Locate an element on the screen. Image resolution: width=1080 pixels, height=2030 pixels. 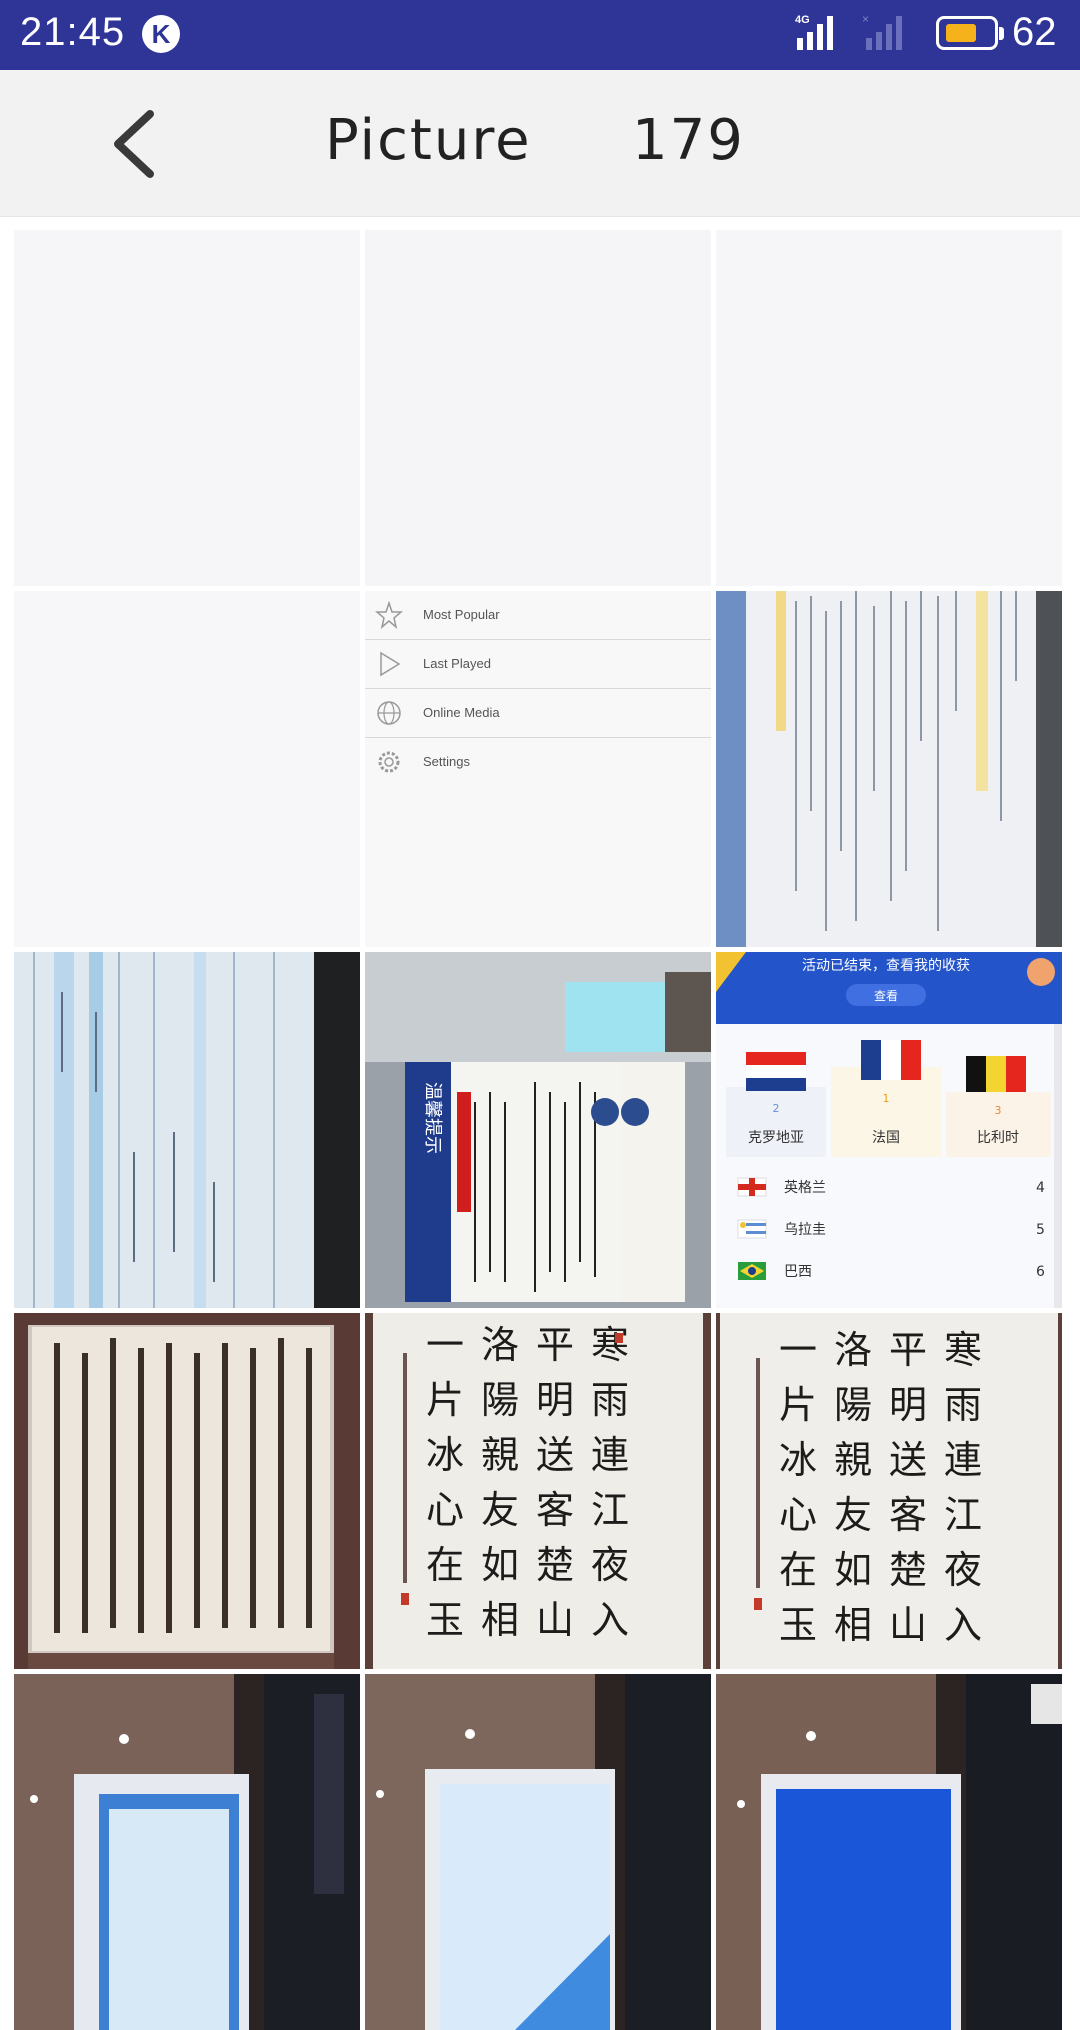
notice-board-photo: 温馨提示 is located at coordinates (538, 1130).